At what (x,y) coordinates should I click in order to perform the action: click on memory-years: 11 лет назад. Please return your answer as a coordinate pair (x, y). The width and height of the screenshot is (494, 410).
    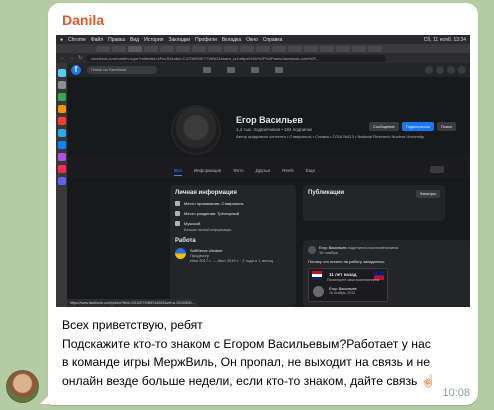
    Looking at the image, I should click on (343, 274).